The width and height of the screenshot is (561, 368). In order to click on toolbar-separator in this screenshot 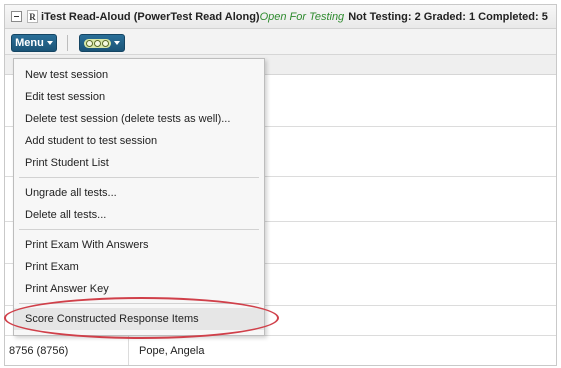, I will do `click(67, 43)`.